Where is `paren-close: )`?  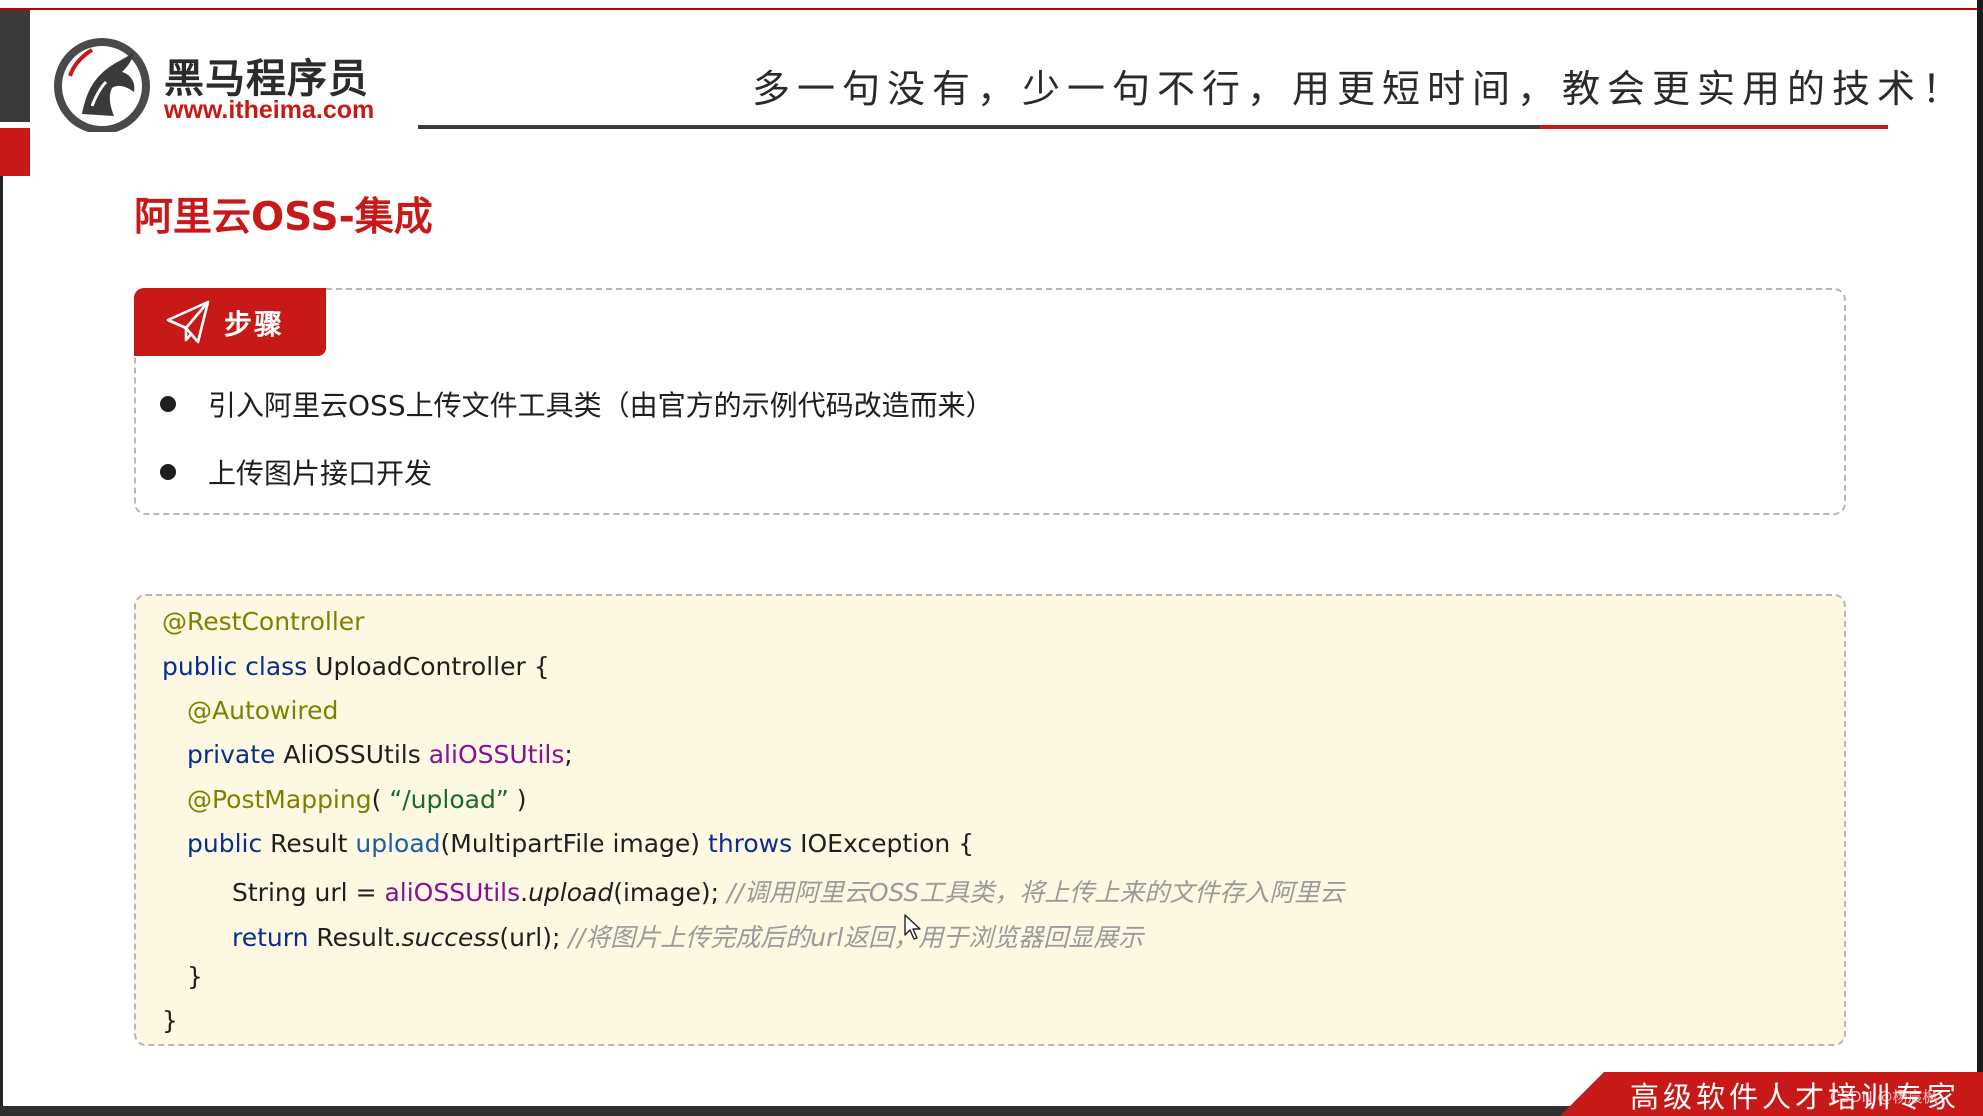 paren-close: ) is located at coordinates (517, 799).